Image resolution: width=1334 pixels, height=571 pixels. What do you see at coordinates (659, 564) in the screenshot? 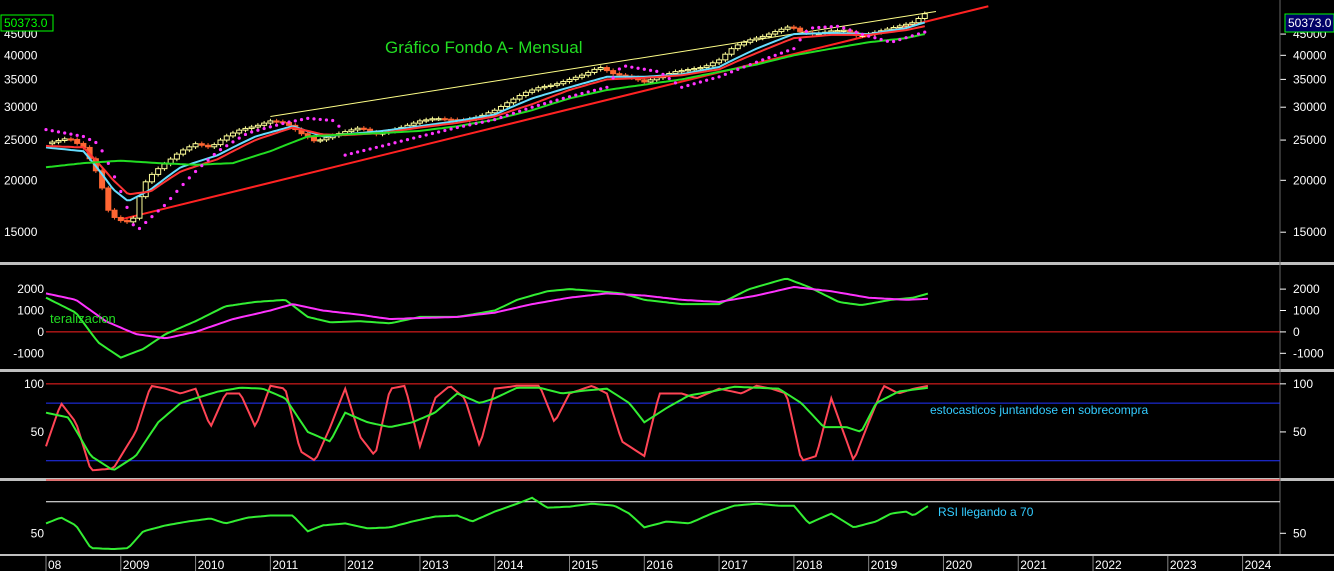
I see `year-tick-label: 2016` at bounding box center [659, 564].